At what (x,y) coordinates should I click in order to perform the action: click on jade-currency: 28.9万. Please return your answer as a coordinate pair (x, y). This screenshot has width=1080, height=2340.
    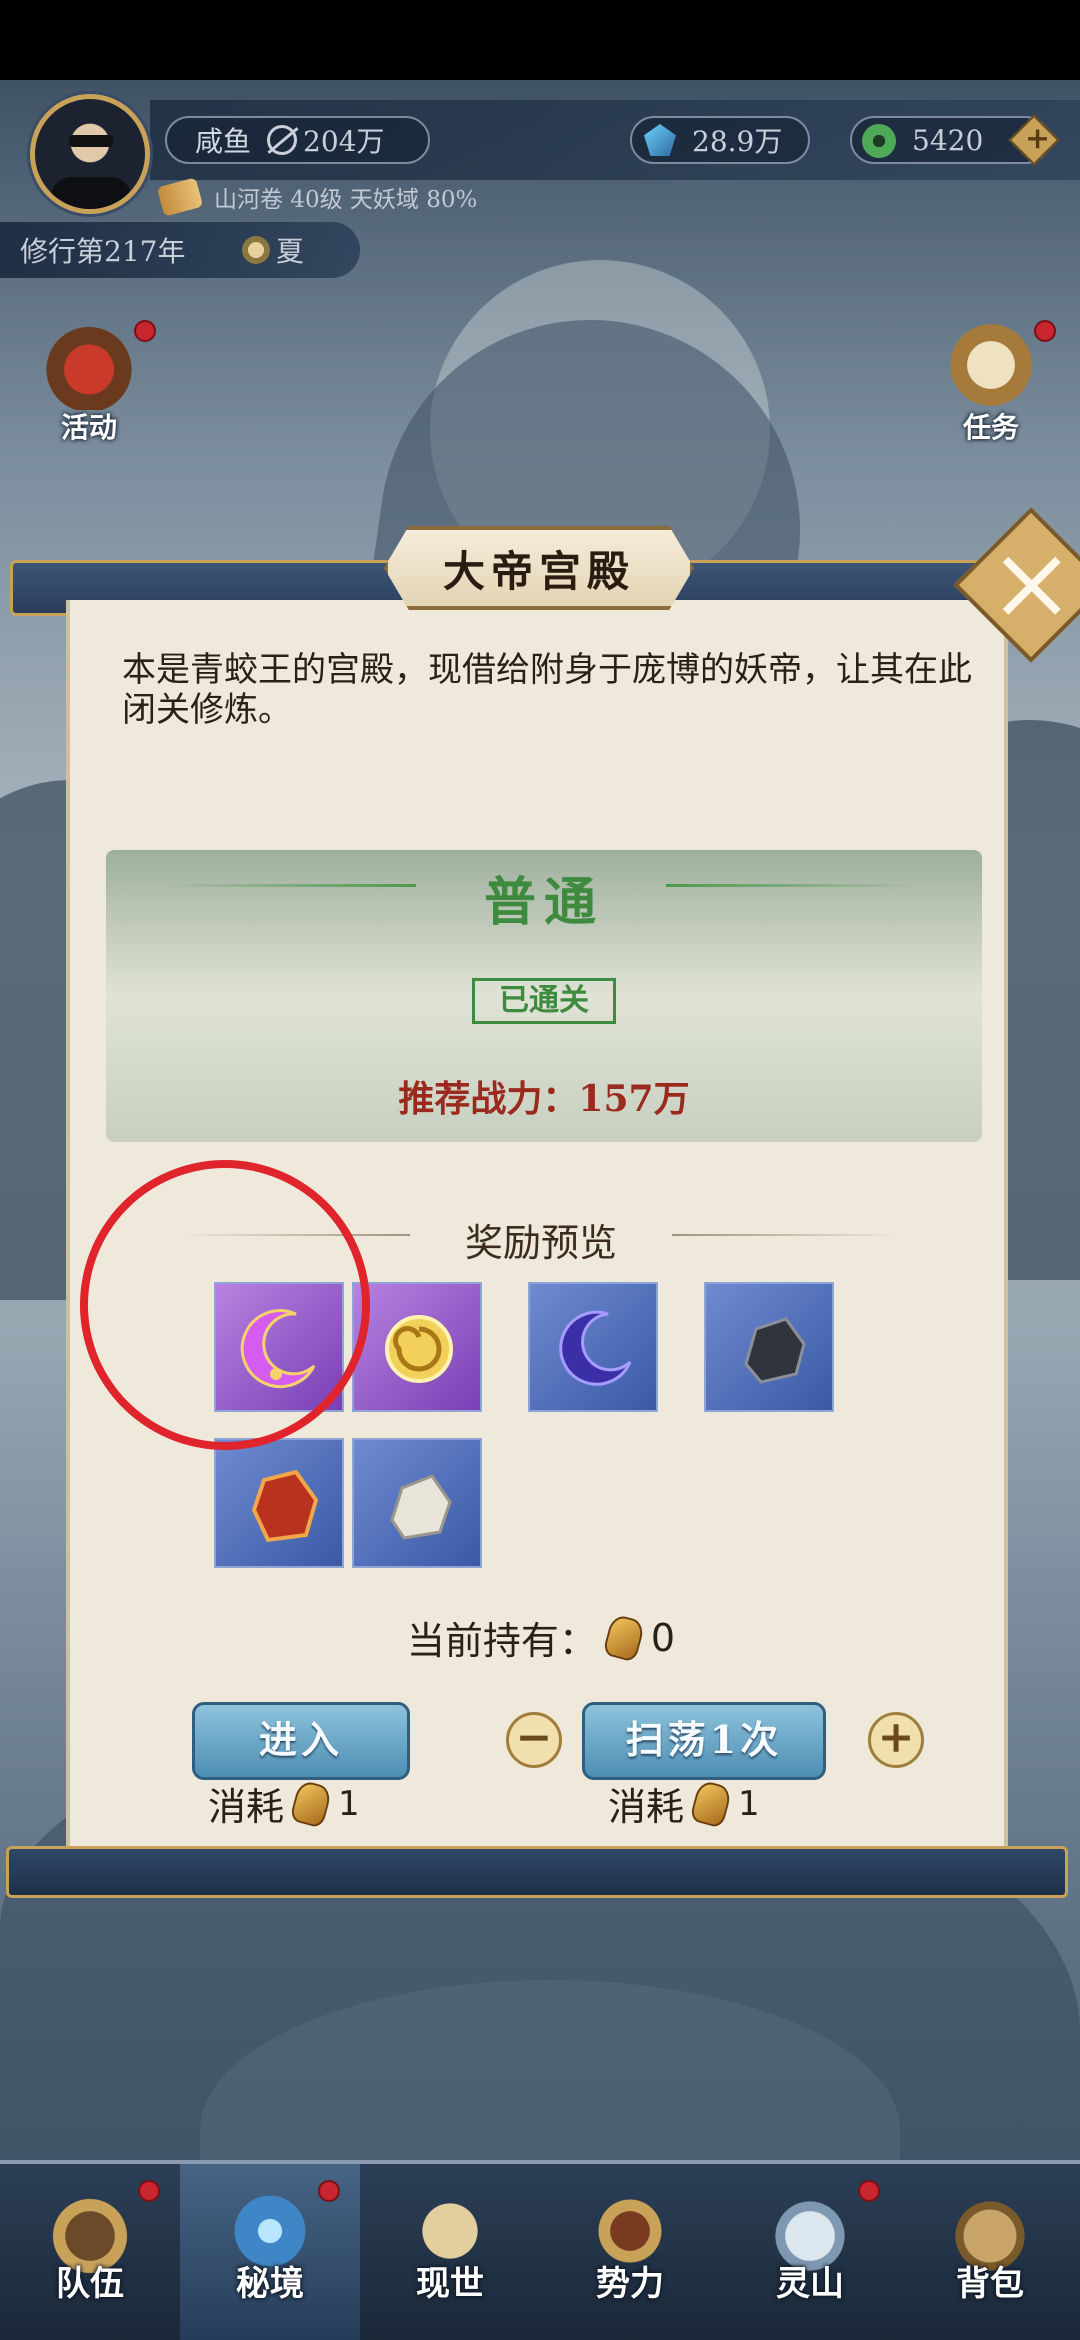
    Looking at the image, I should click on (720, 140).